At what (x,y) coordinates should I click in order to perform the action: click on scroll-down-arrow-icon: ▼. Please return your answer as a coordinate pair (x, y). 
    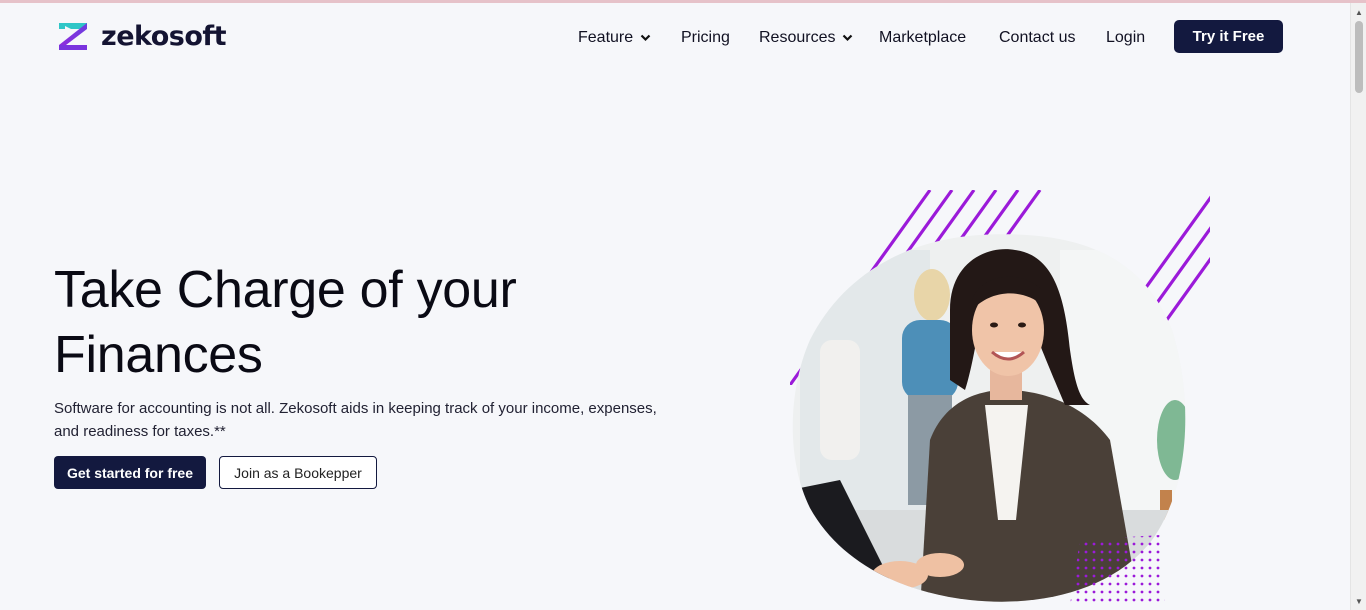
    Looking at the image, I should click on (1358, 601).